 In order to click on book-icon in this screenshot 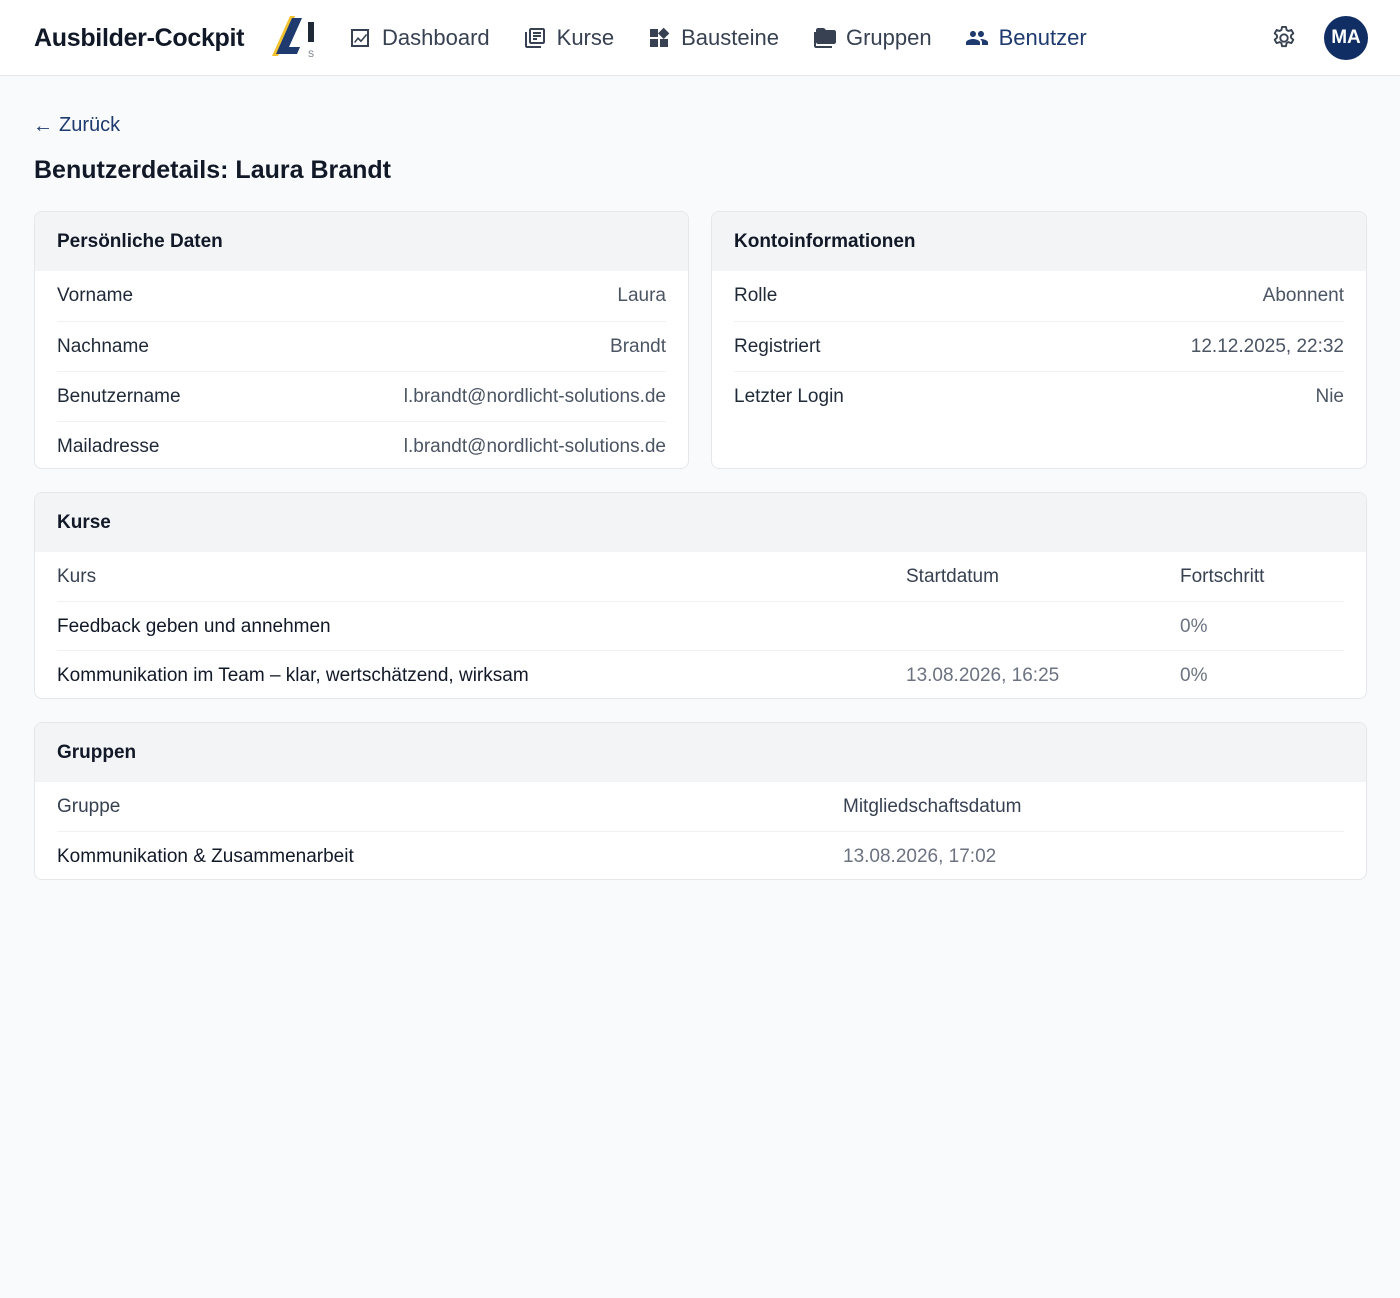, I will do `click(534, 38)`.